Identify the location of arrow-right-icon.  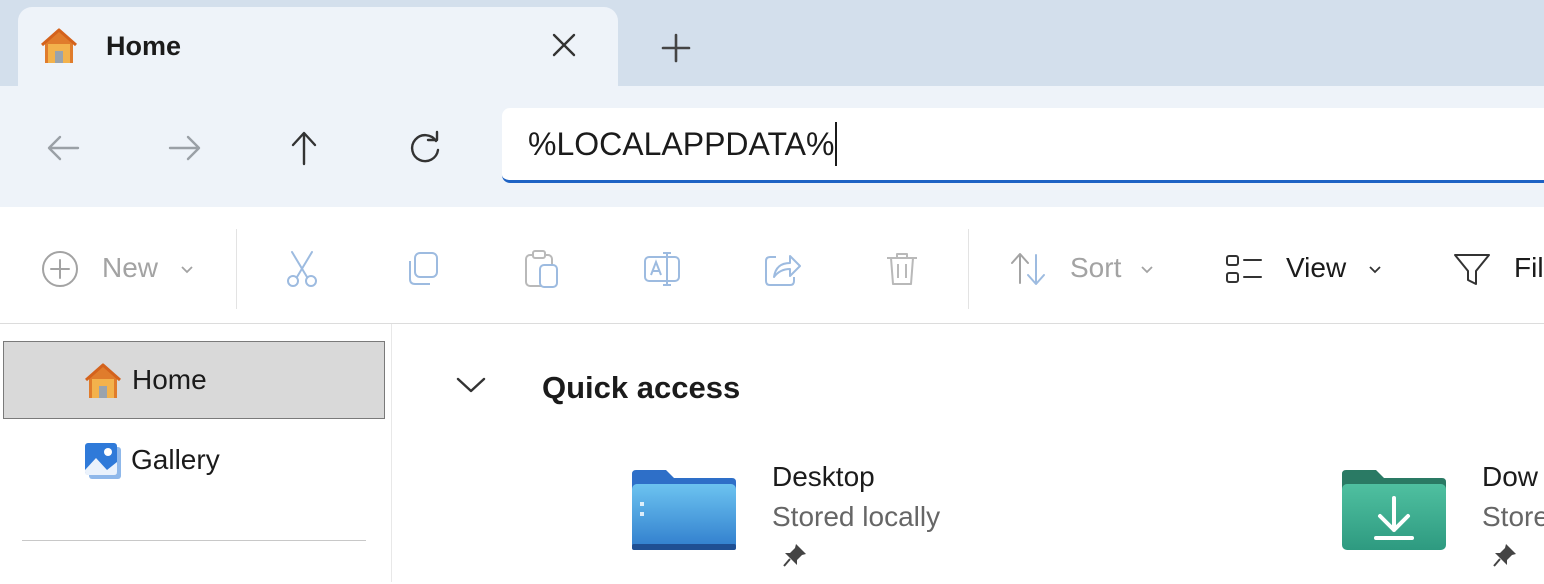
(184, 148).